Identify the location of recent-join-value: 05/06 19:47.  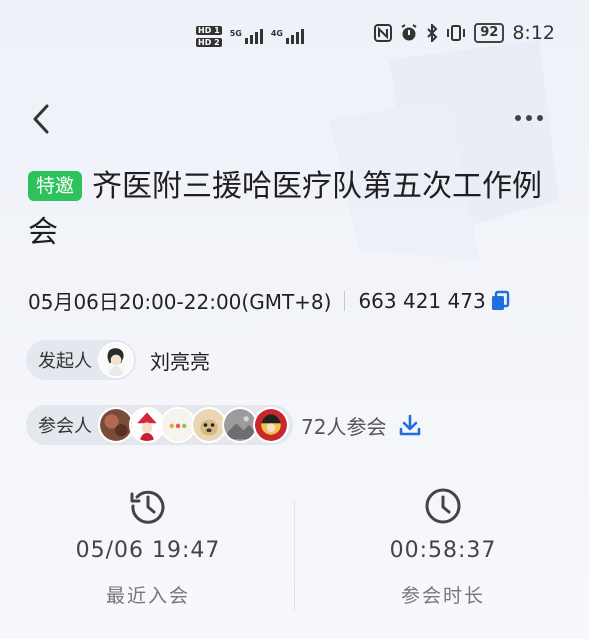
(148, 550).